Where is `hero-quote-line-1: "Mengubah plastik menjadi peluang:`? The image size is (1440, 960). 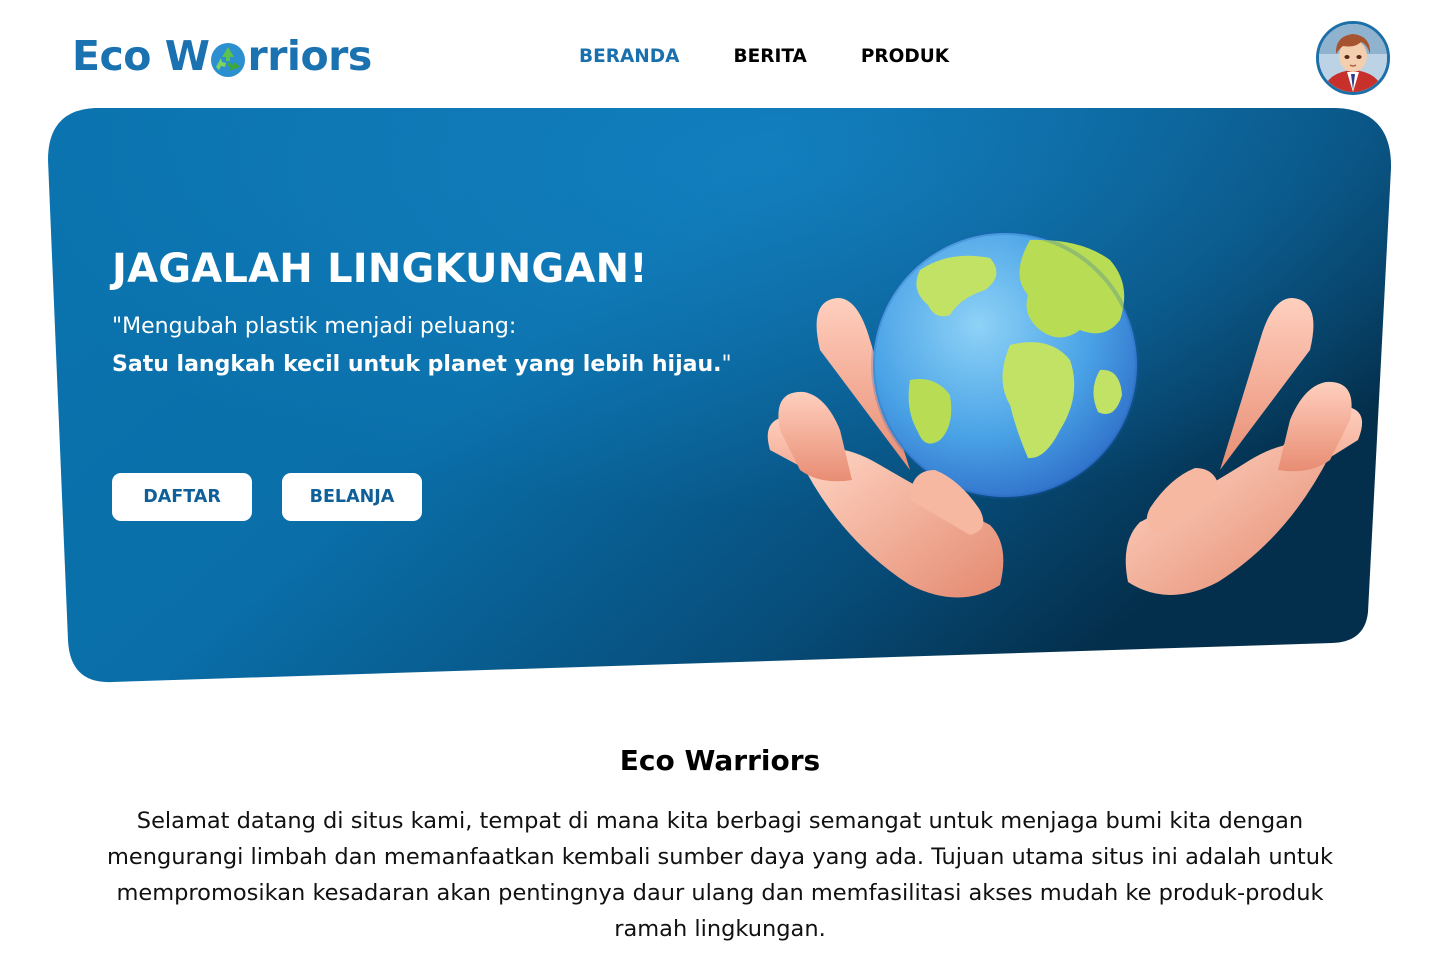 hero-quote-line-1: "Mengubah plastik menjadi peluang: is located at coordinates (314, 326).